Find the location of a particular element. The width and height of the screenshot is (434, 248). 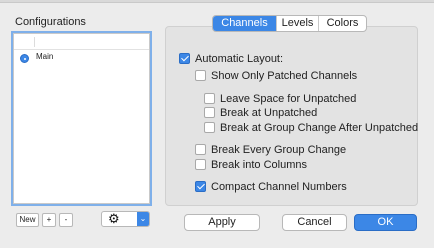

break-every-group-checkbox is located at coordinates (200, 149).